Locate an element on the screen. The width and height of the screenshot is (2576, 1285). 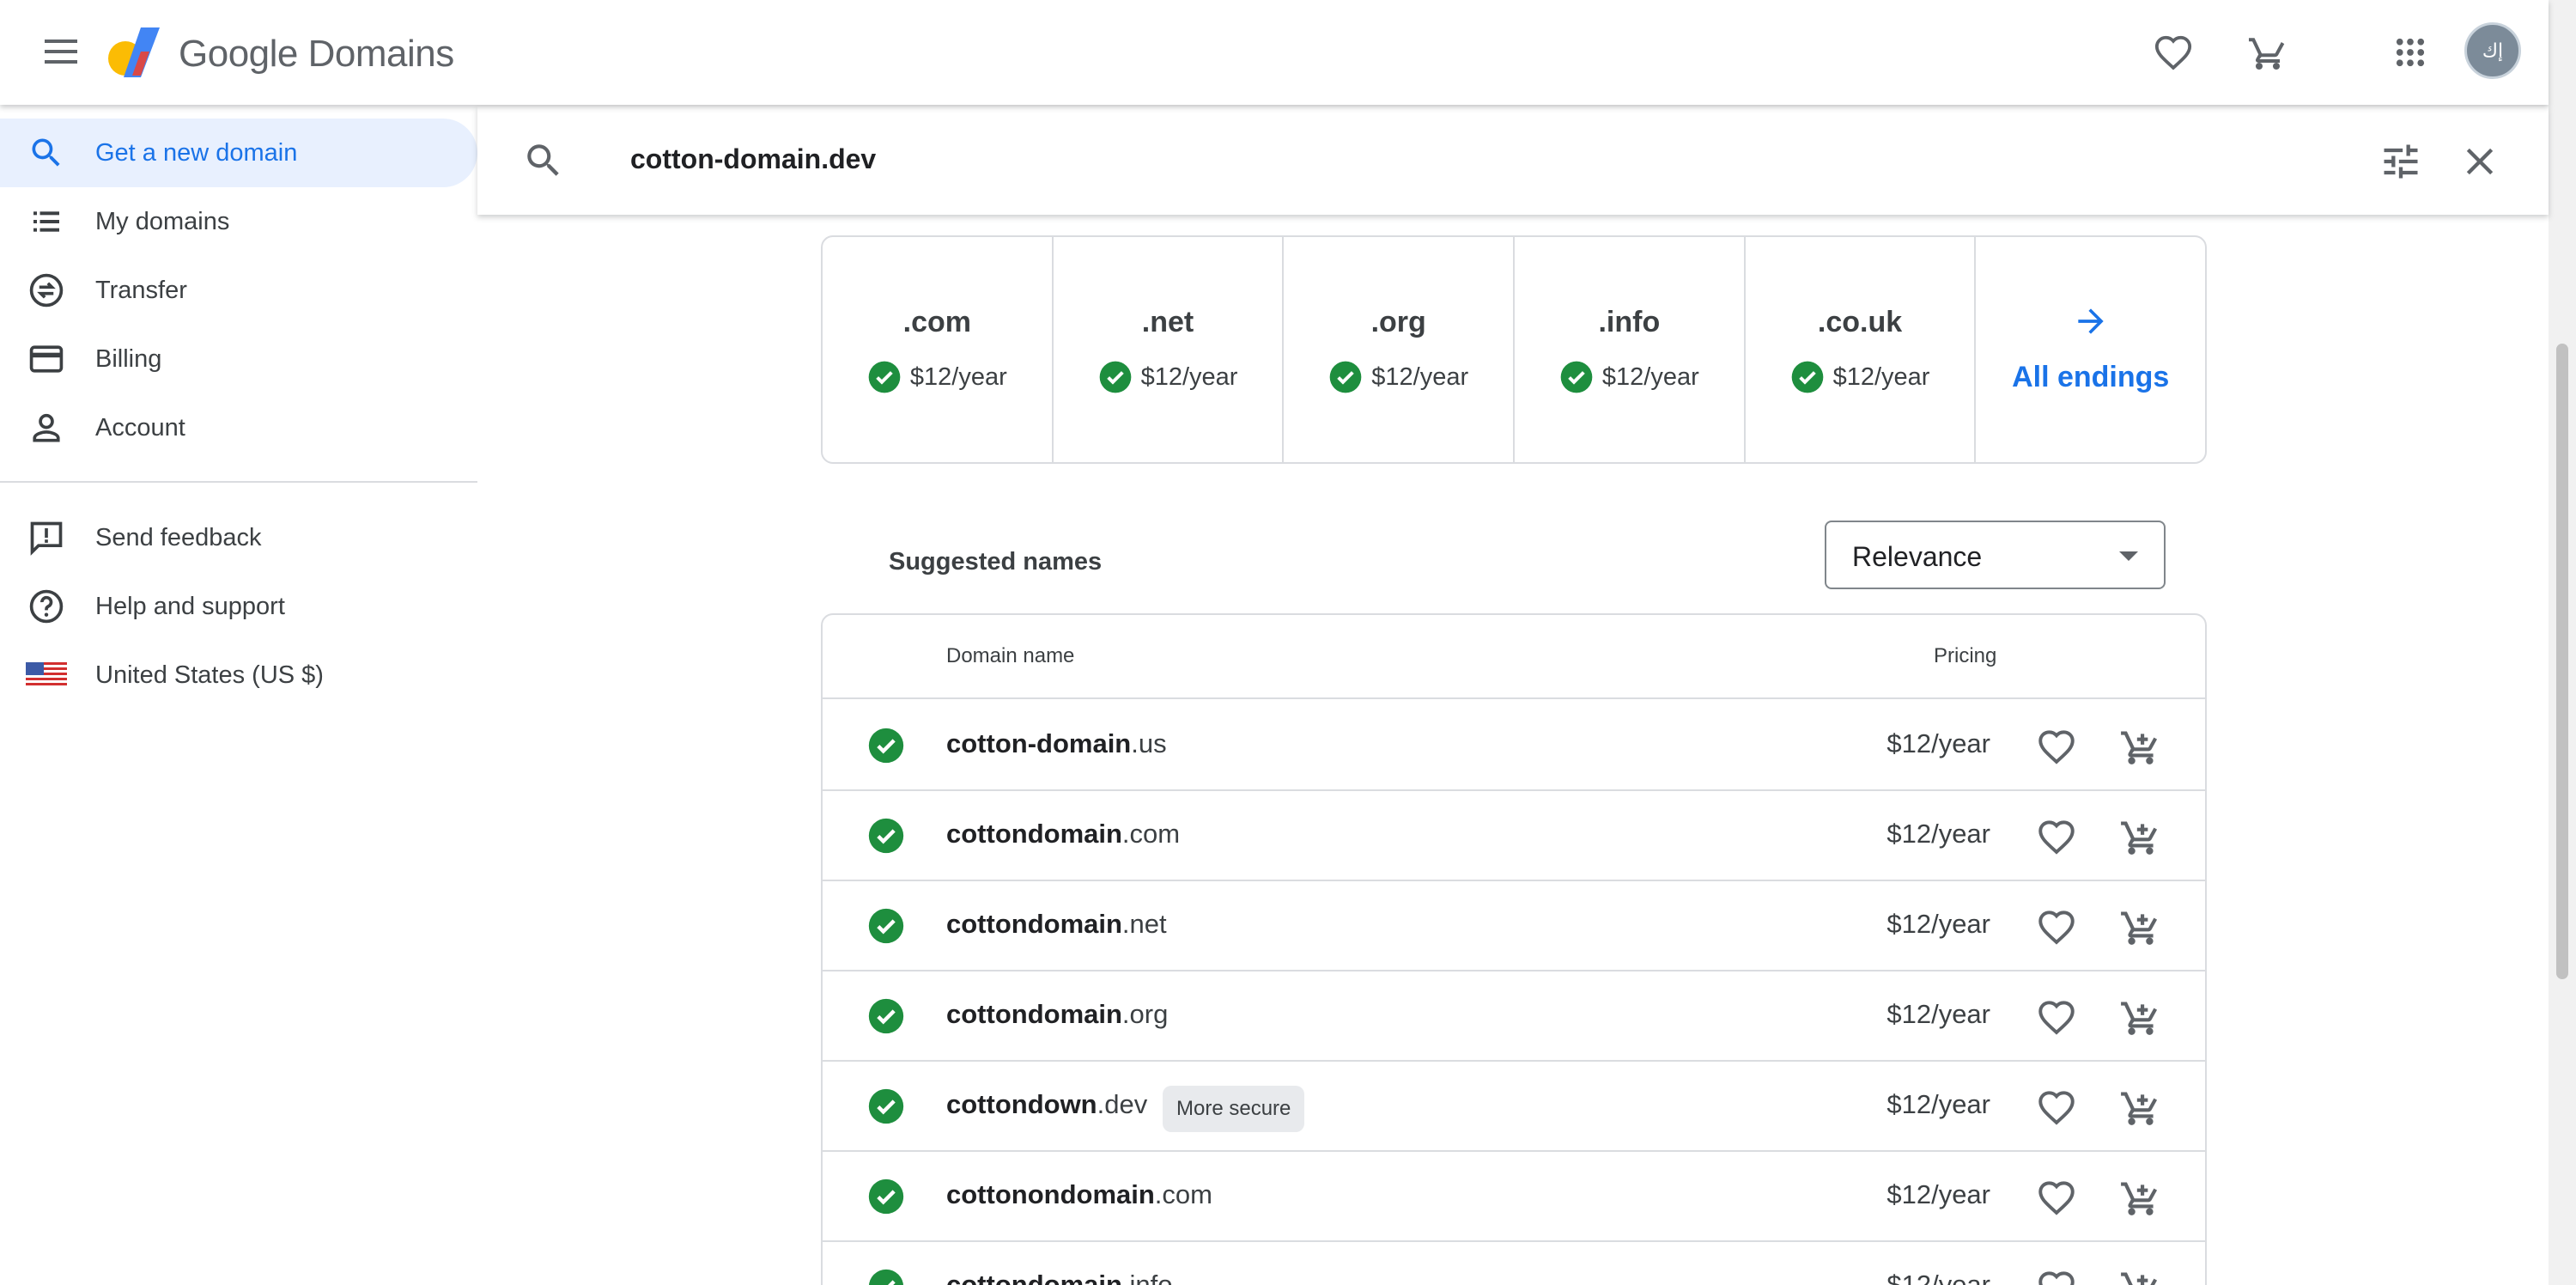
suggested-names-title: Suggested names is located at coordinates (996, 562).